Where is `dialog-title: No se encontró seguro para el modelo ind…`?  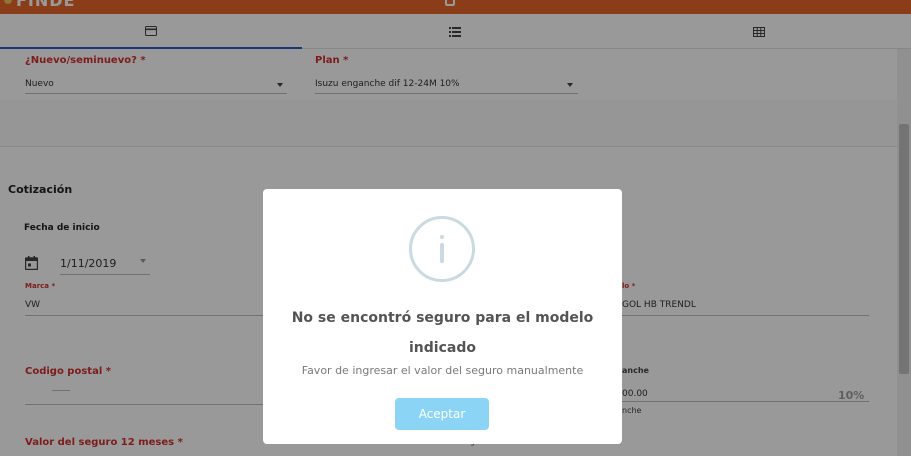
dialog-title: No se encontró seguro para el modelo ind… is located at coordinates (442, 333).